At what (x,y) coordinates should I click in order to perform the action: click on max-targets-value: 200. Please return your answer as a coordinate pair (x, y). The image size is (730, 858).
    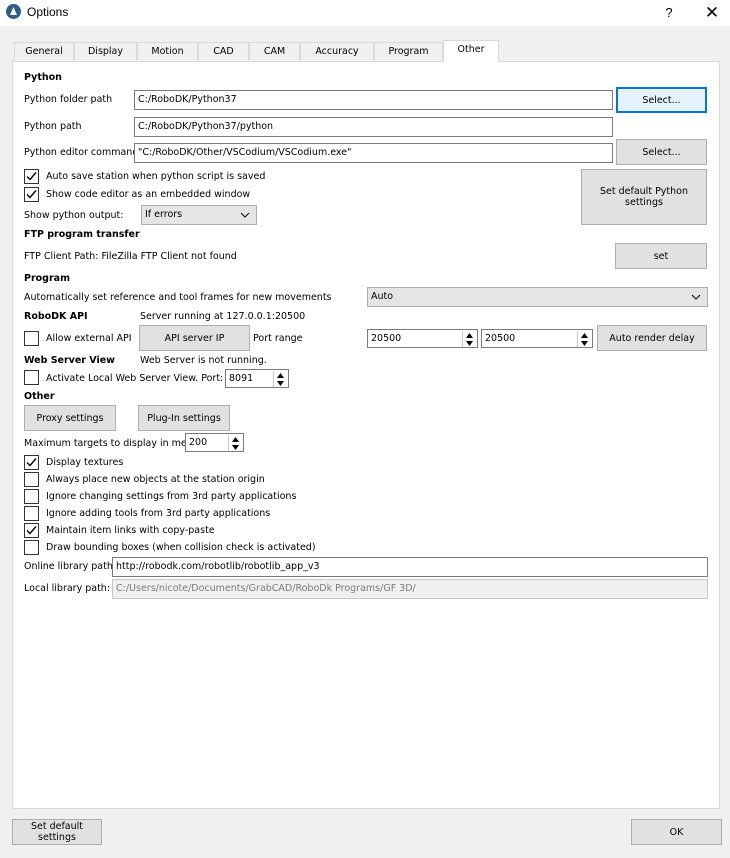
    Looking at the image, I should click on (198, 442).